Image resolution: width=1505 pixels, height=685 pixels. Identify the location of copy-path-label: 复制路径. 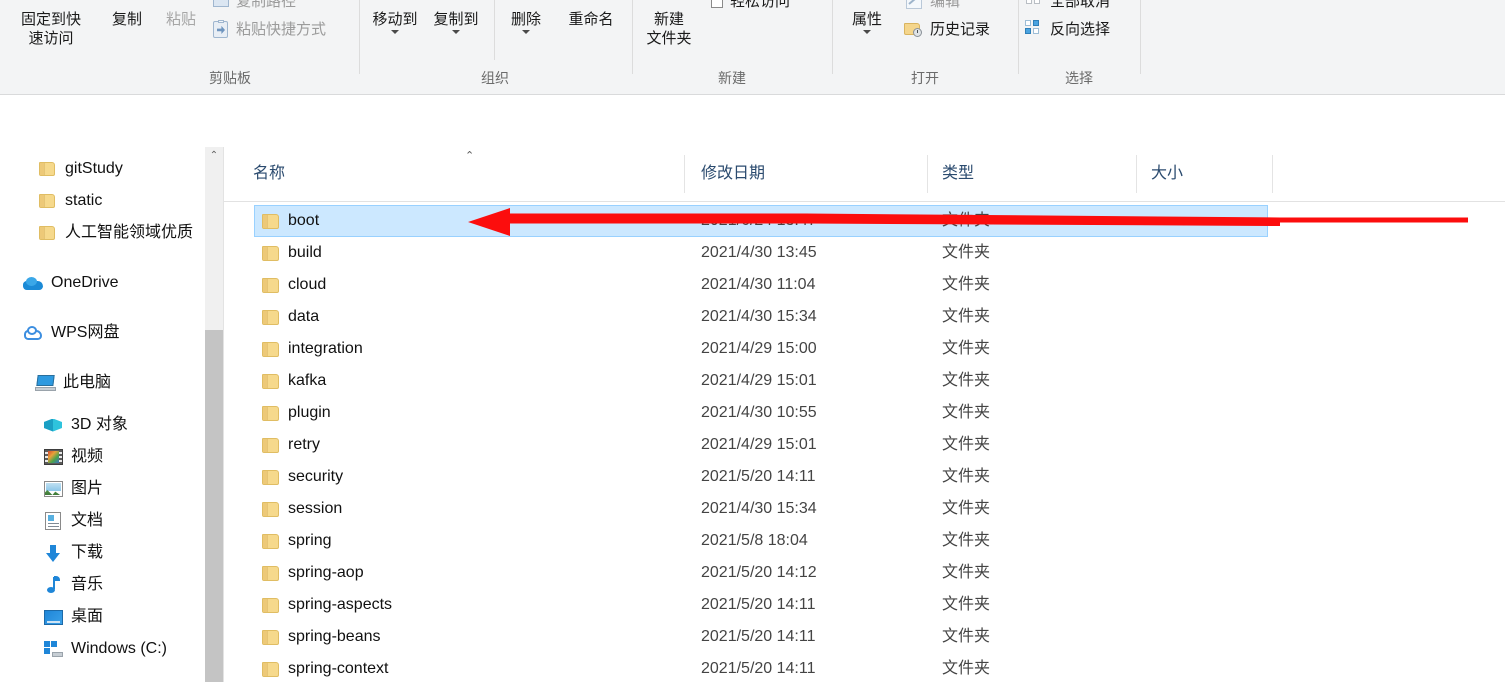
(266, 6).